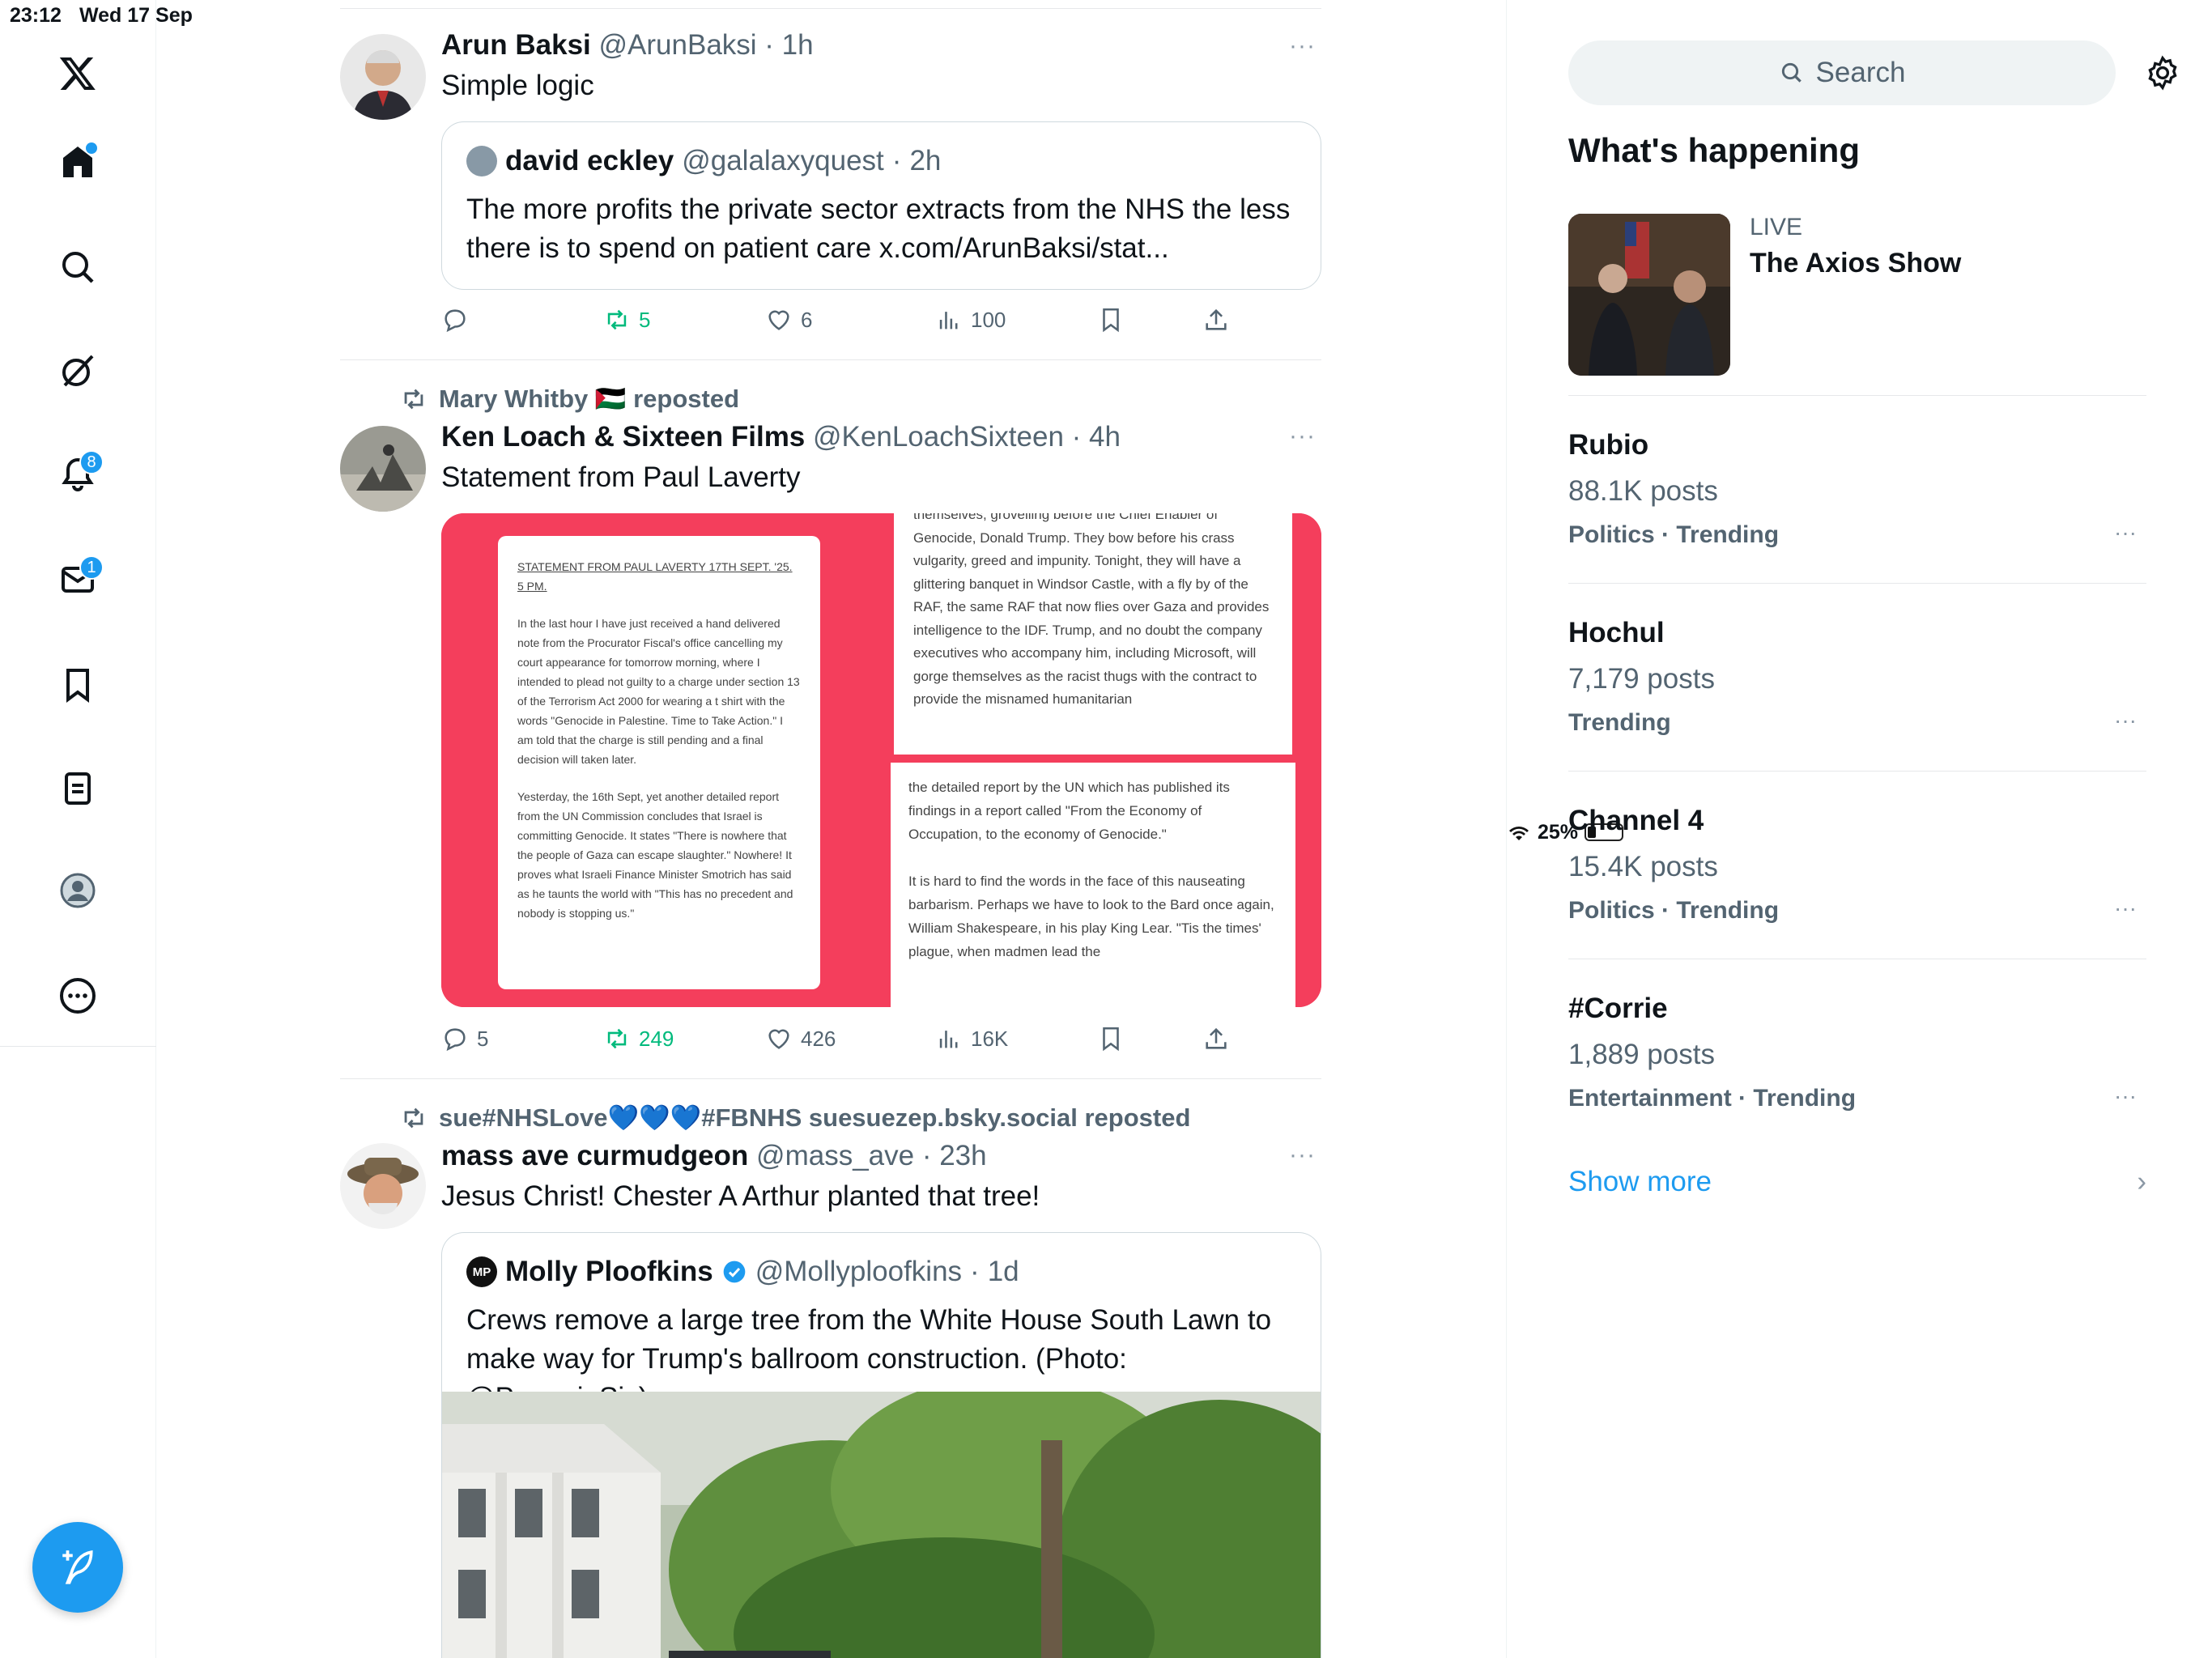 The height and width of the screenshot is (1658, 2212). I want to click on grok-nav-button, so click(77, 370).